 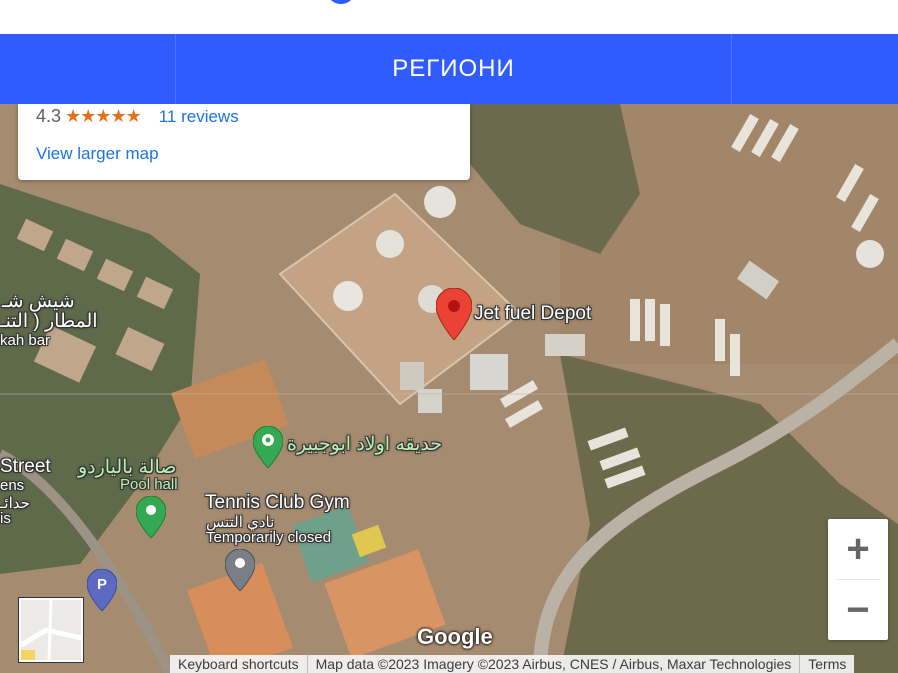 I want to click on navigation-bar: РЕГИОНИ, so click(x=449, y=69).